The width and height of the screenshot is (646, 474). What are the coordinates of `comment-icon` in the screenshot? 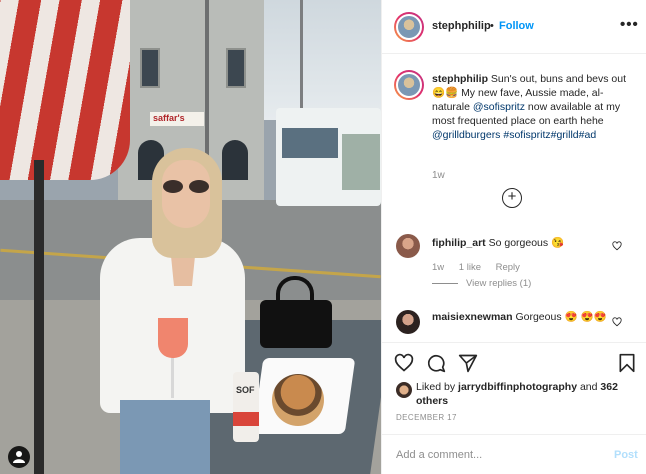 It's located at (436, 363).